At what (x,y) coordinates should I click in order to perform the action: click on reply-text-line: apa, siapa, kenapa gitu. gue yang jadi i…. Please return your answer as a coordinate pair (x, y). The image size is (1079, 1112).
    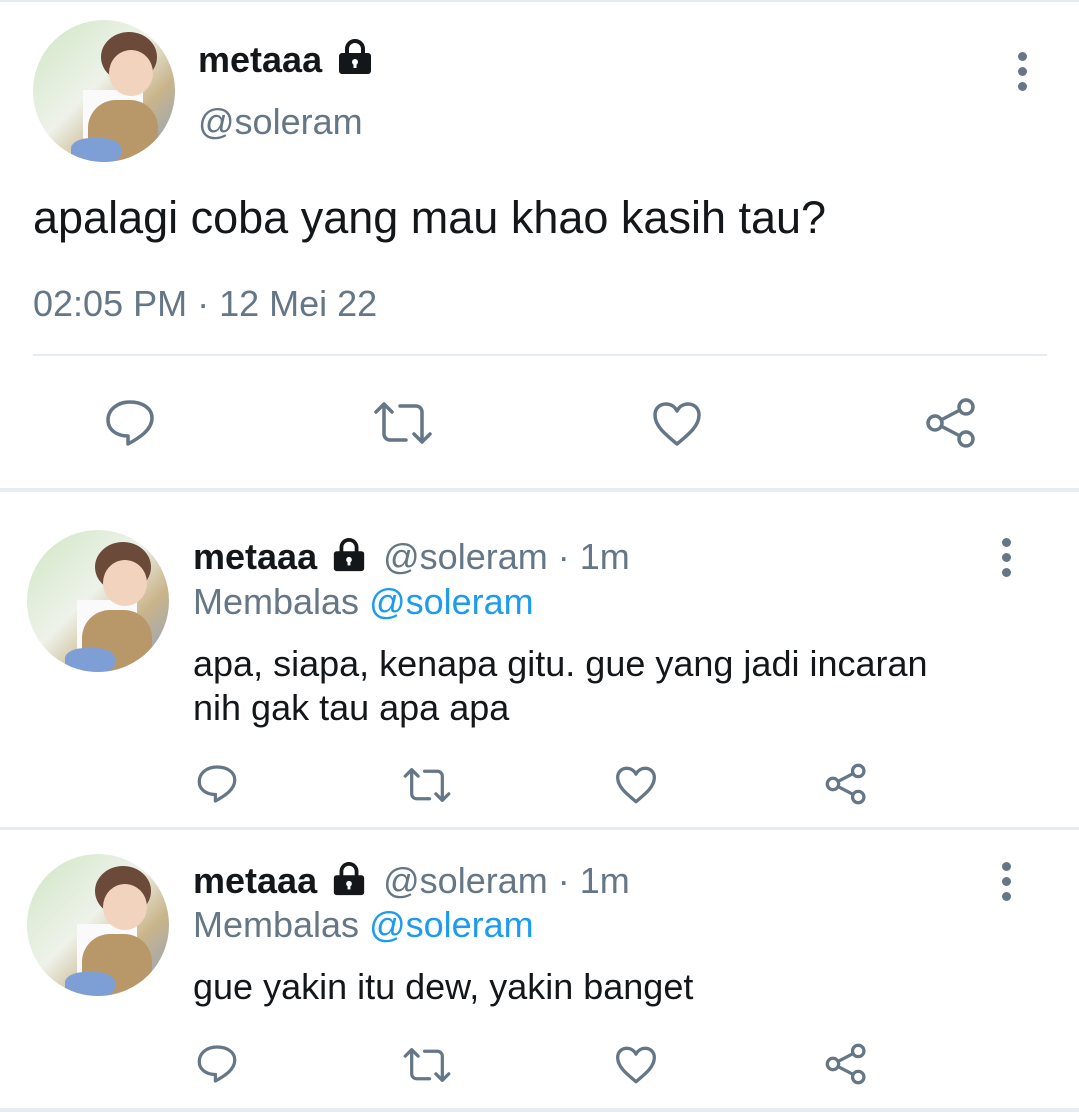
    Looking at the image, I should click on (560, 663).